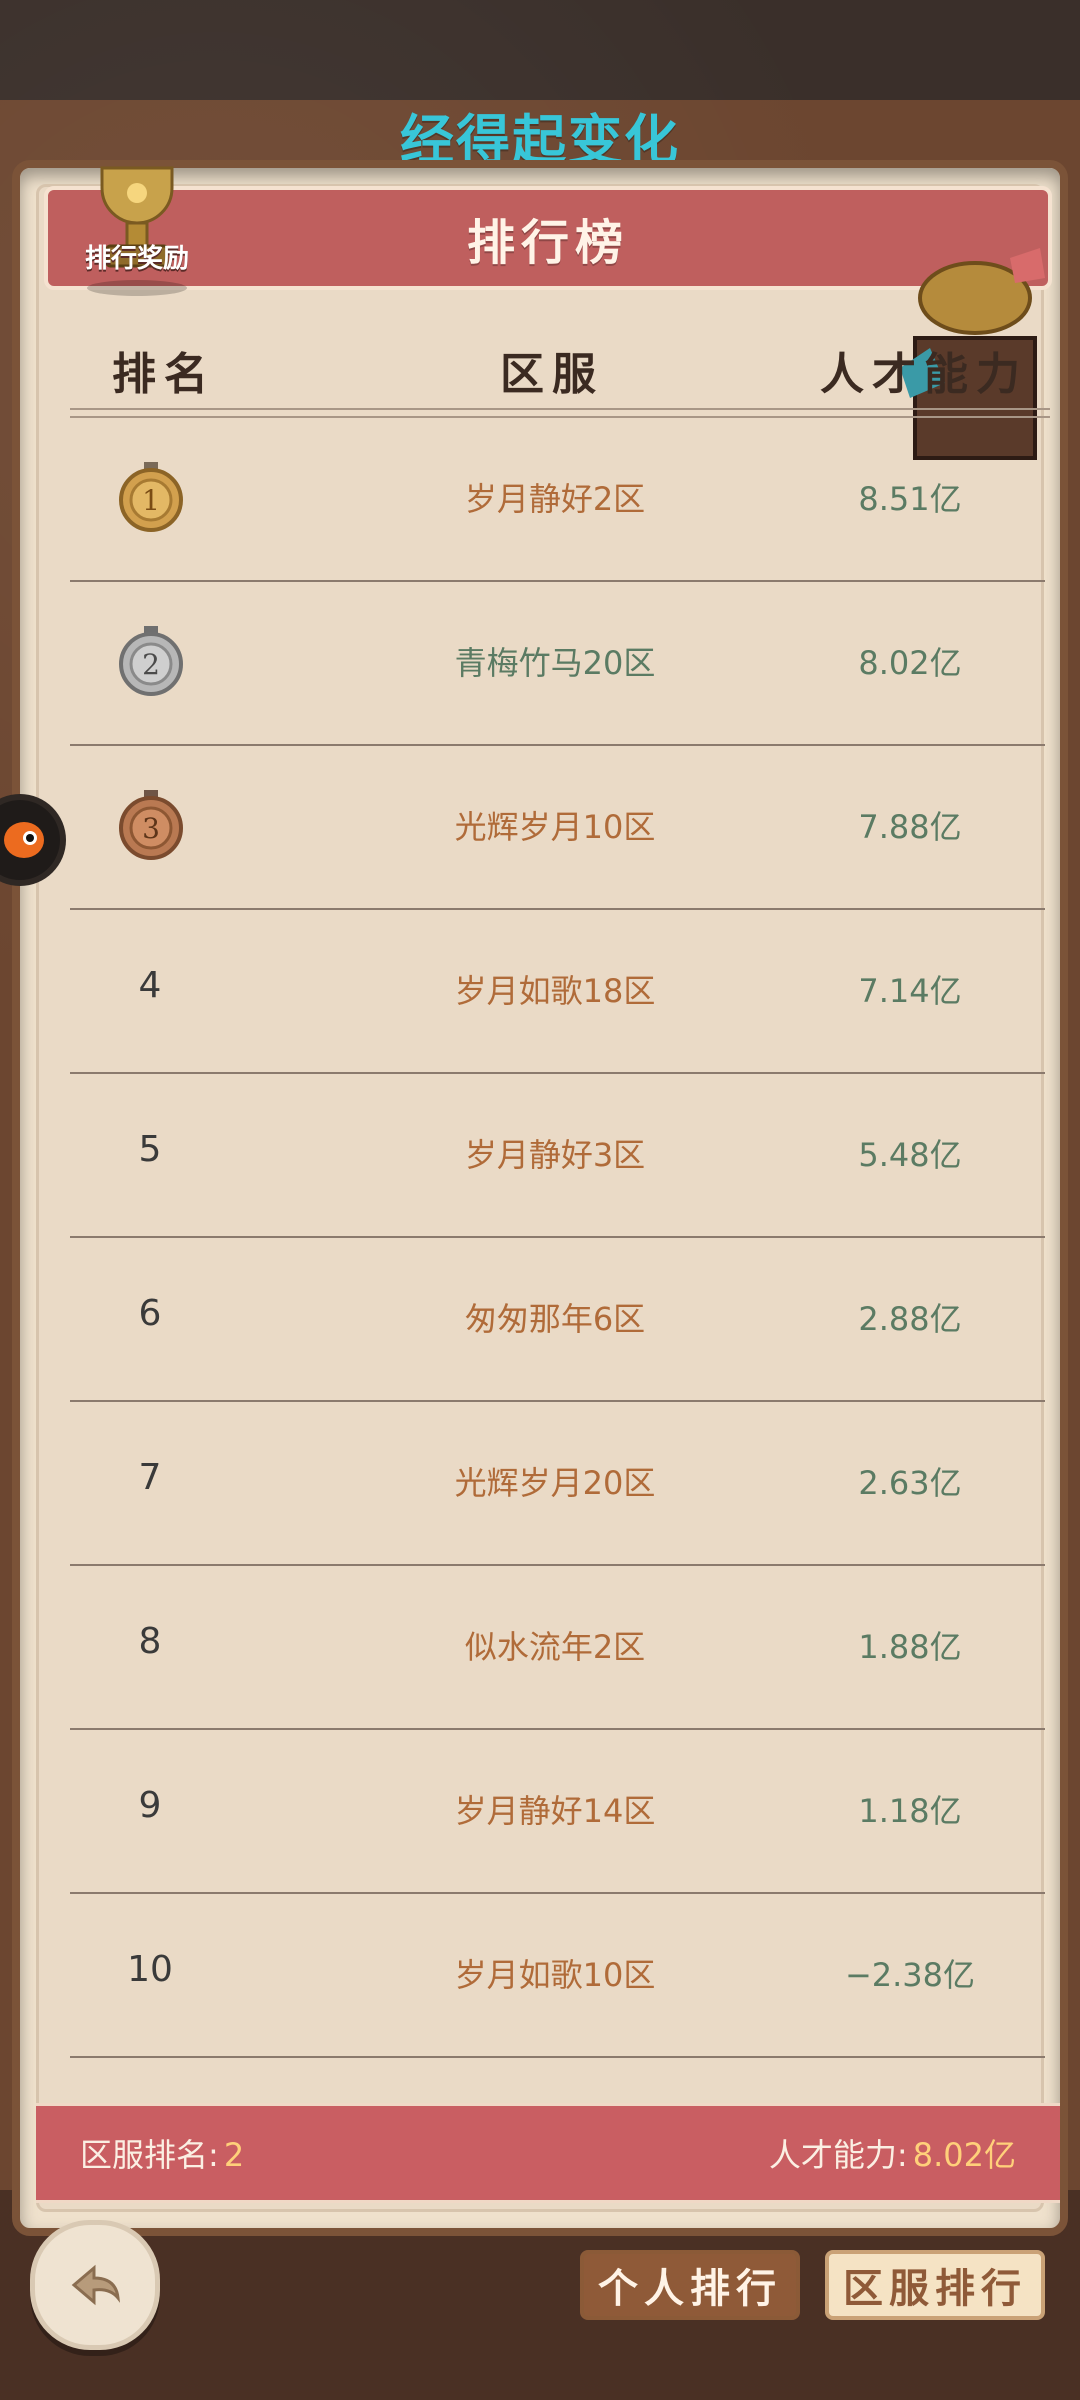 The image size is (1080, 2400). I want to click on back-arrow-icon, so click(95, 2285).